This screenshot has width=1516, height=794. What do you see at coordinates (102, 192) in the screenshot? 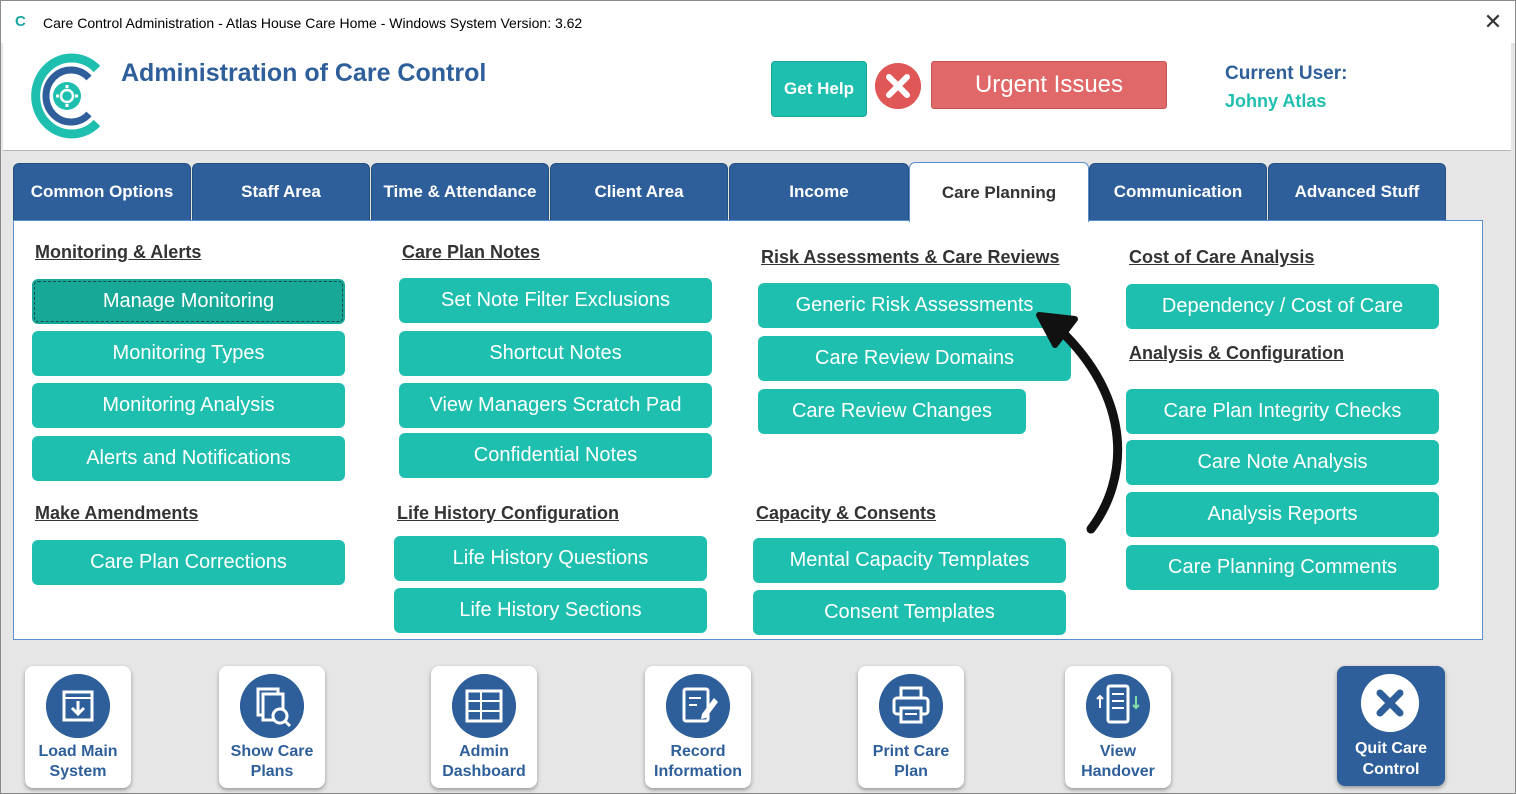
I see `tab-common-options: Common Options` at bounding box center [102, 192].